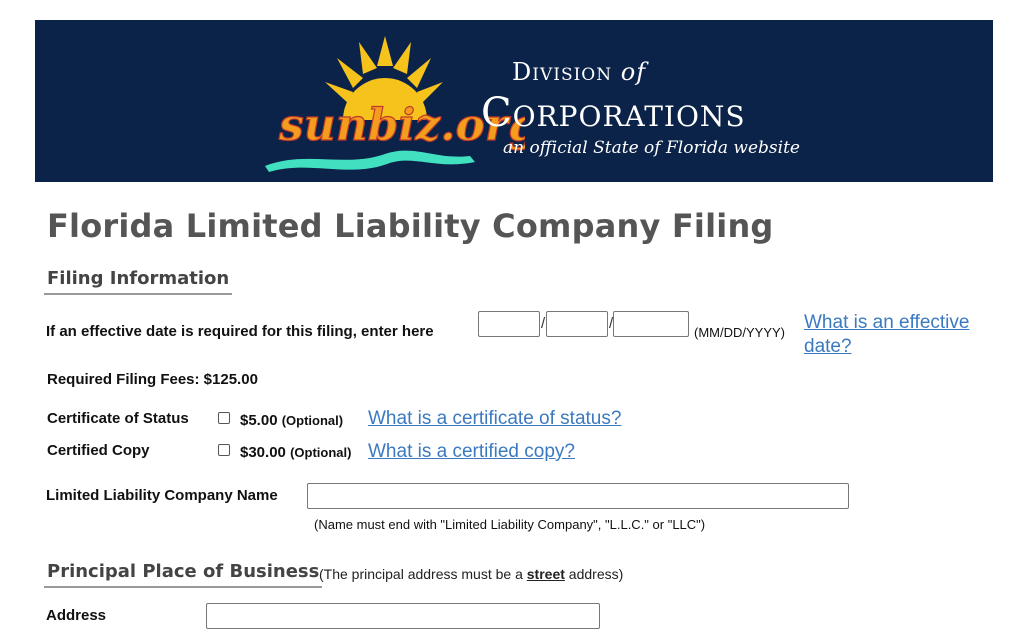 The width and height of the screenshot is (1024, 629). Describe the element at coordinates (138, 281) in the screenshot. I see `filing-information-heading: Filing Information` at that location.